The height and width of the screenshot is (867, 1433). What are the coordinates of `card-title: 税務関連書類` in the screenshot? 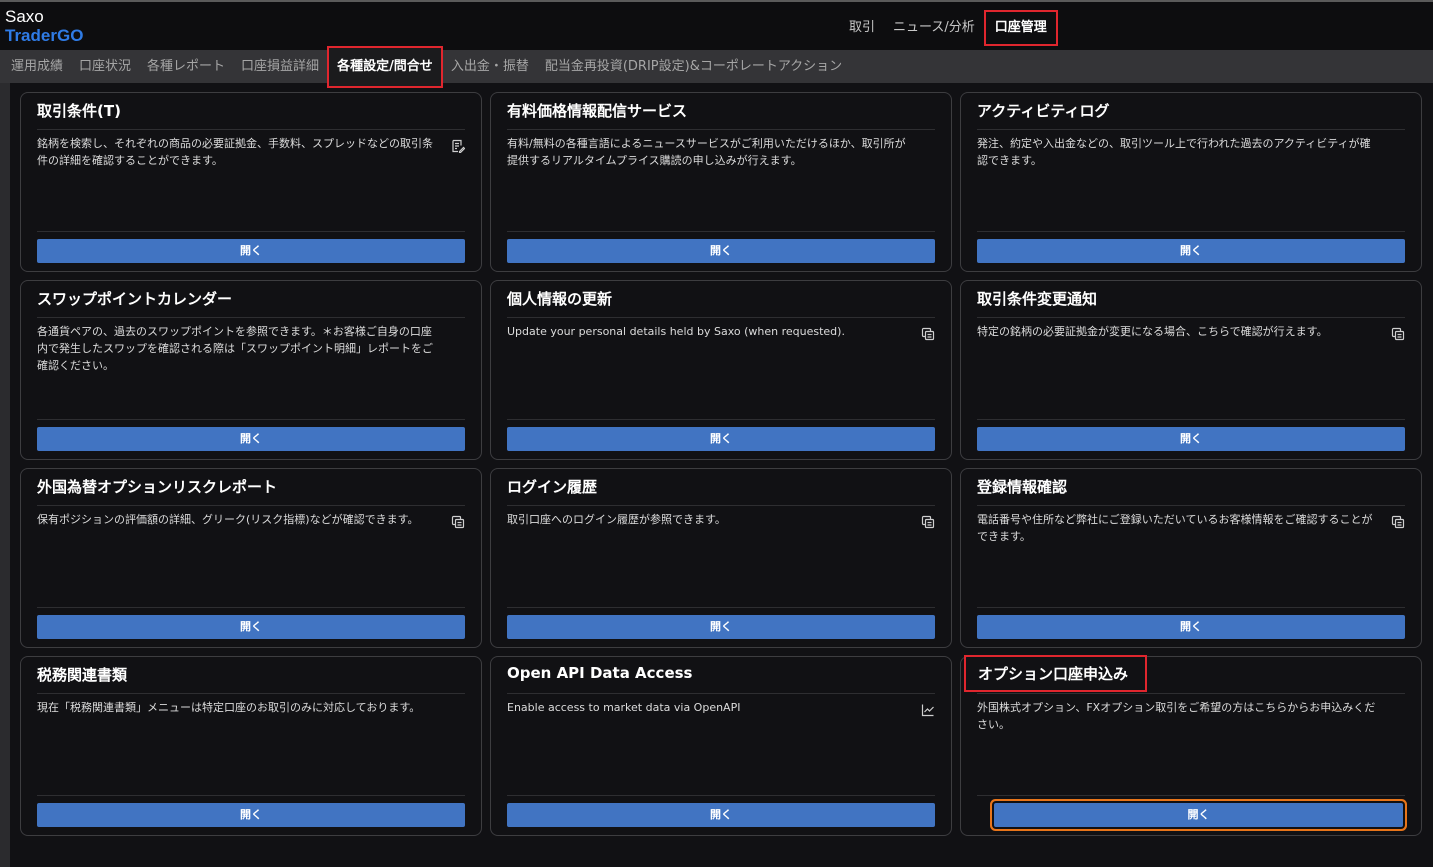 It's located at (82, 675).